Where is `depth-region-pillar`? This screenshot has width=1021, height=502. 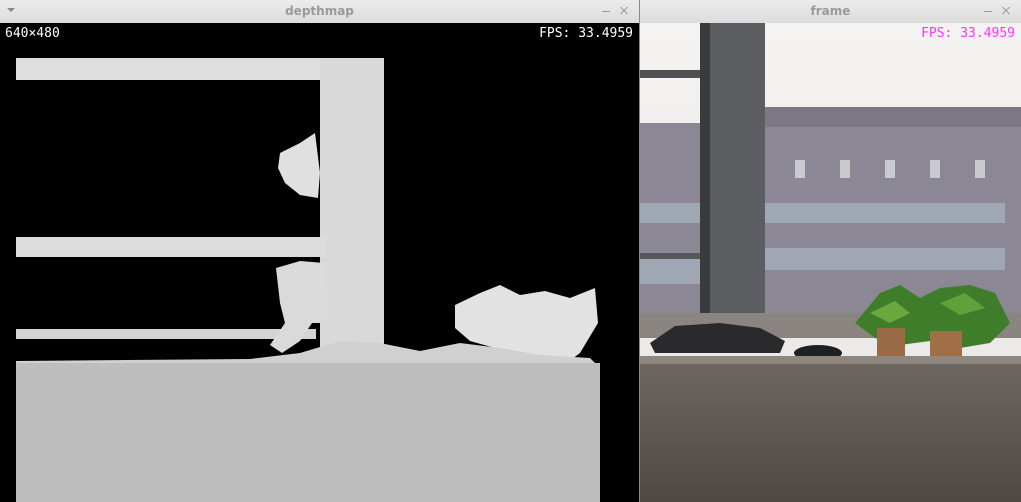
depth-region-pillar is located at coordinates (352, 210).